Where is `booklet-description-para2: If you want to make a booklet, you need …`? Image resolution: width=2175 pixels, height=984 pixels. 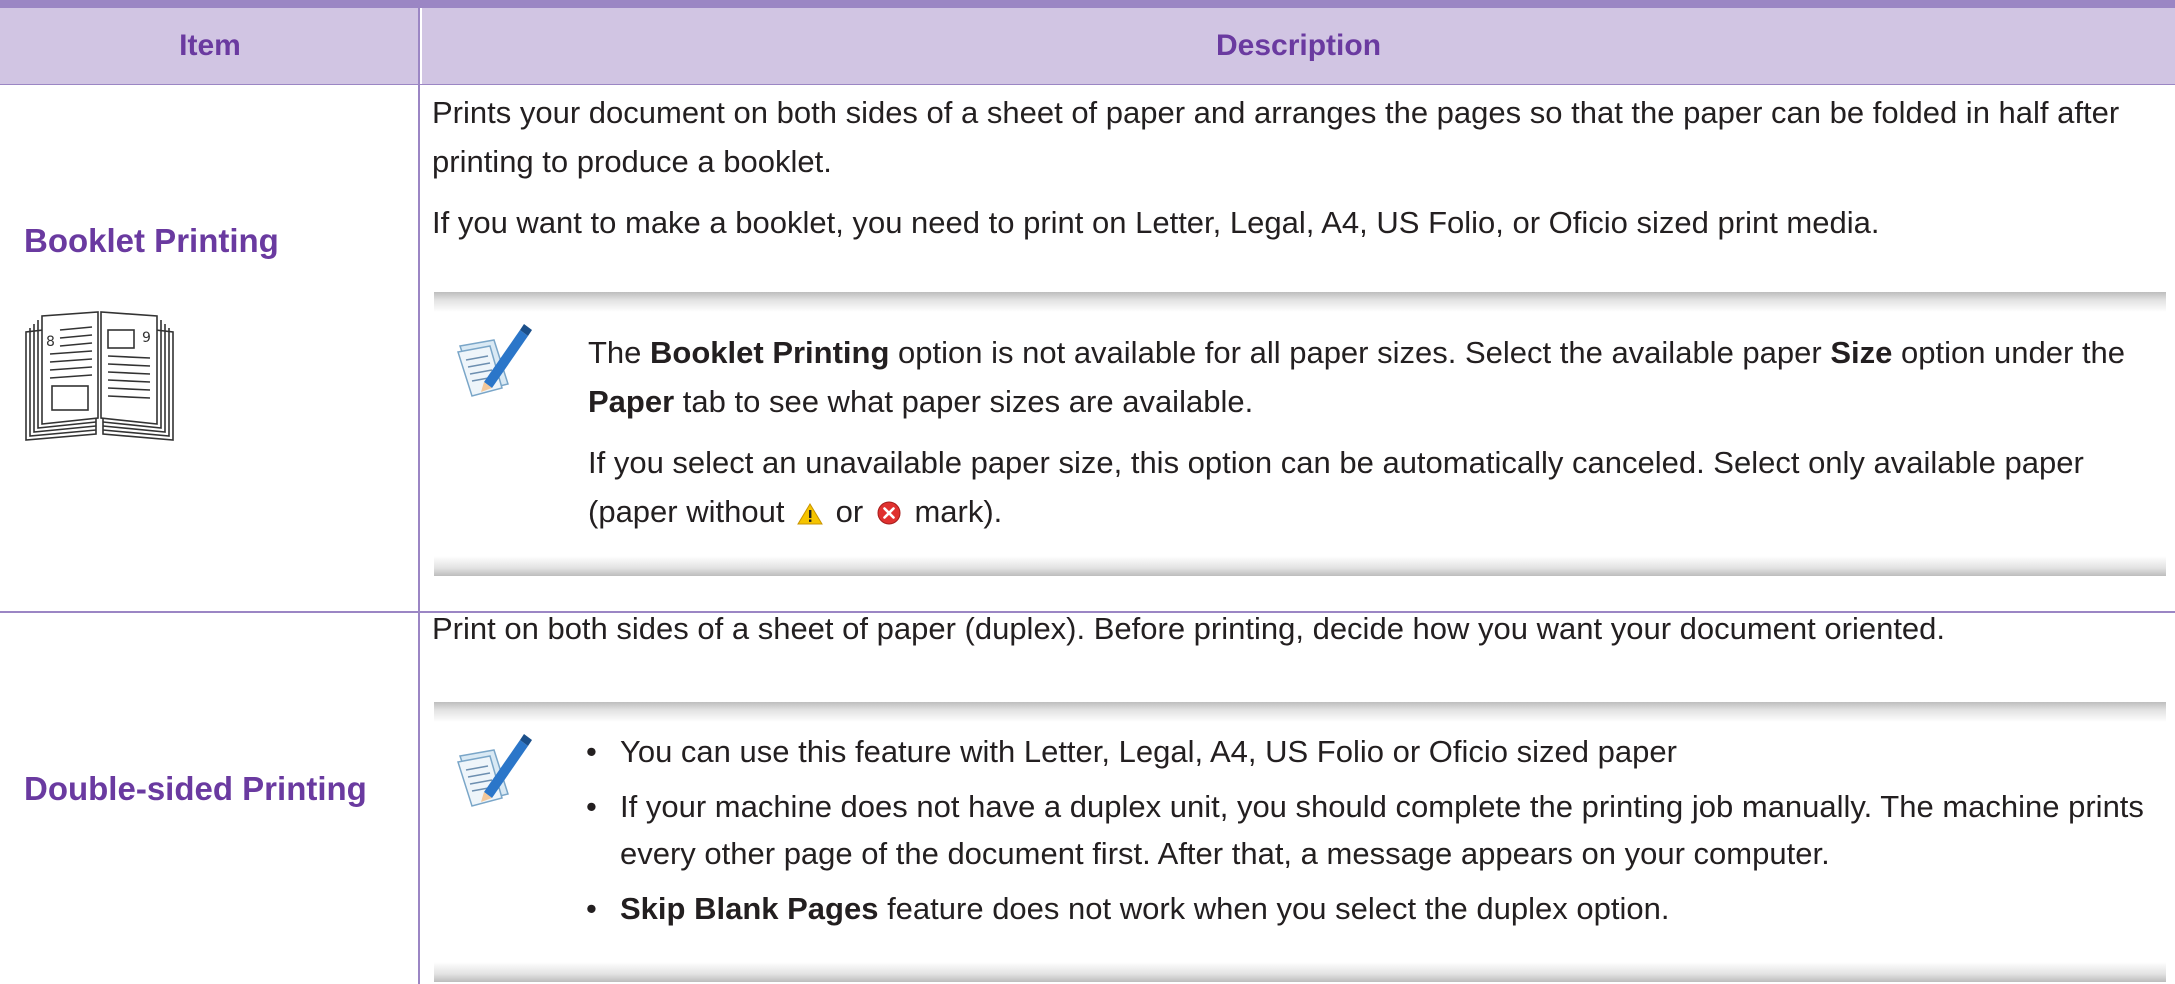 booklet-description-para2: If you want to make a booklet, you need … is located at coordinates (1156, 222).